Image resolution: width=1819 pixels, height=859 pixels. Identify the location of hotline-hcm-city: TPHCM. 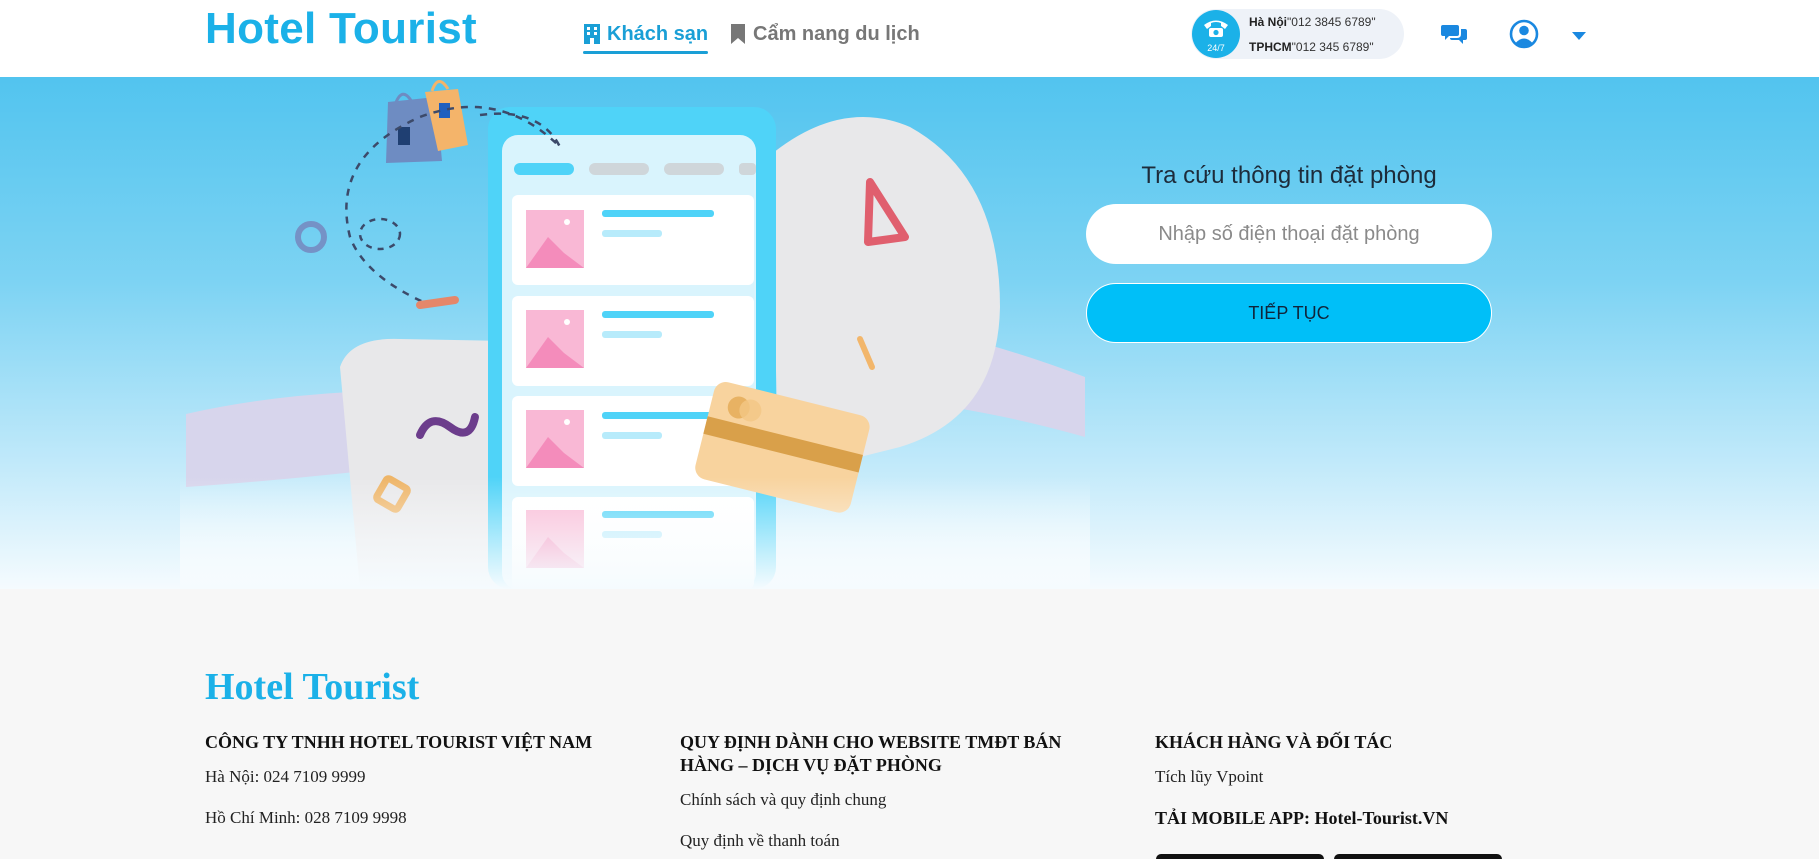
(1270, 47).